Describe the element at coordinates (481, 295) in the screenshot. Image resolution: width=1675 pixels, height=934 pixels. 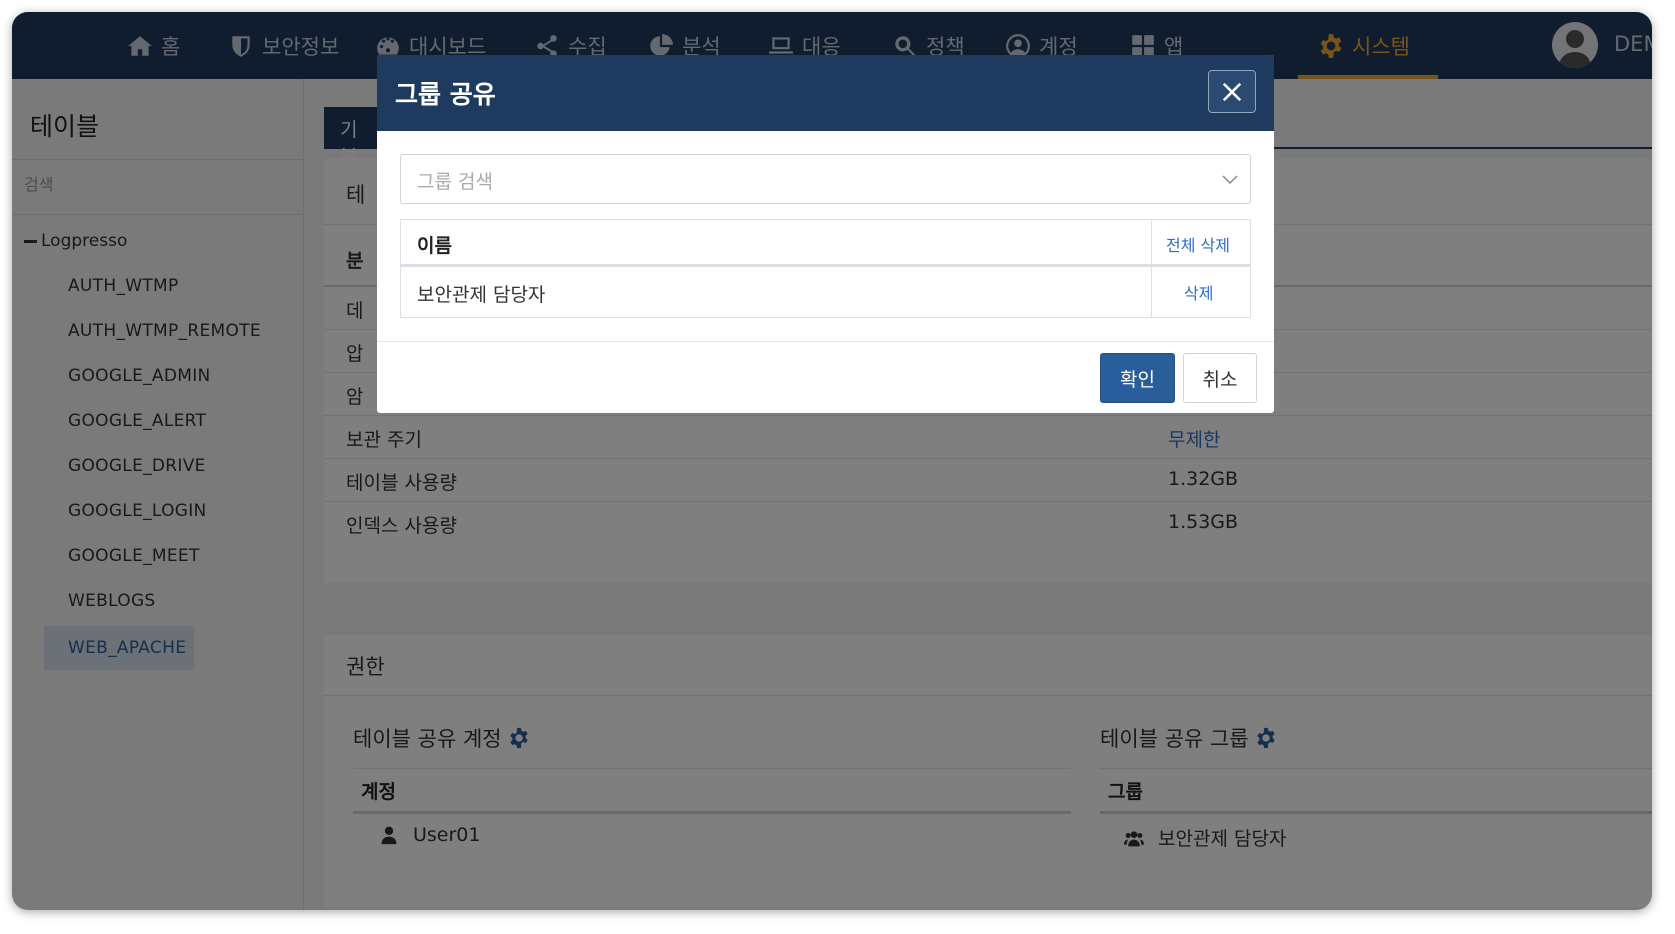
I see `table-row-name: 보안관제 담당자` at that location.